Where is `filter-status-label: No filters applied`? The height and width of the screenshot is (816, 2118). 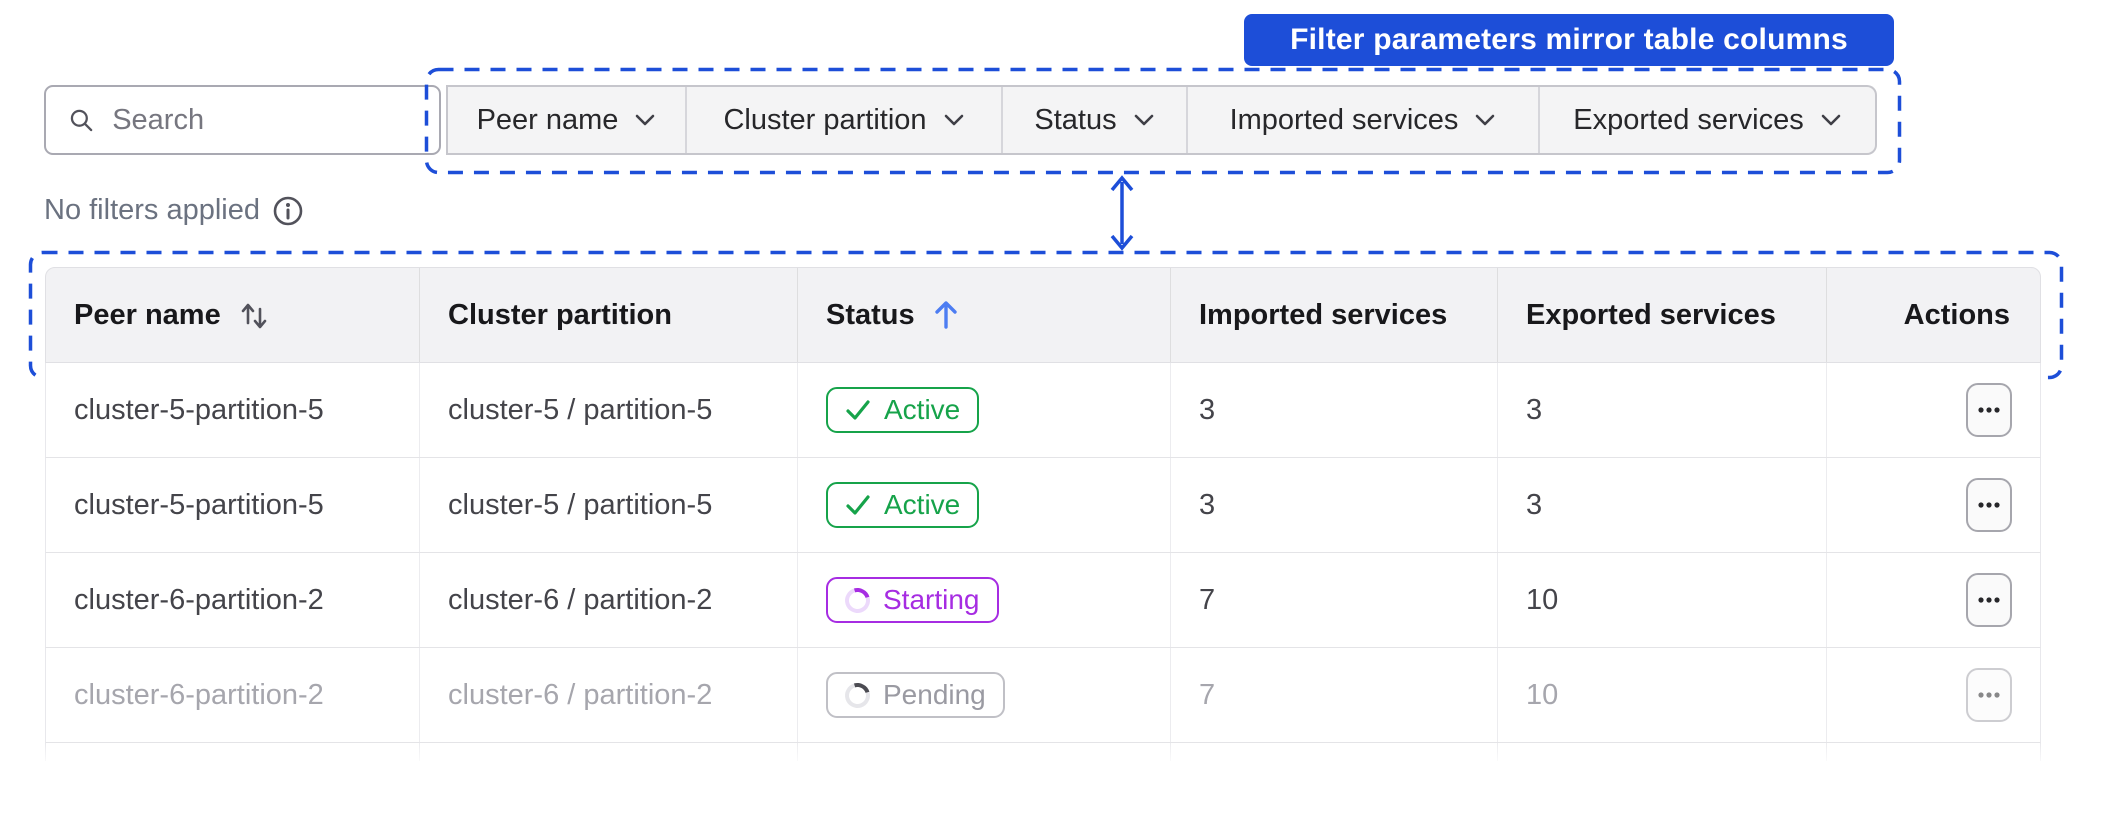 filter-status-label: No filters applied is located at coordinates (152, 210).